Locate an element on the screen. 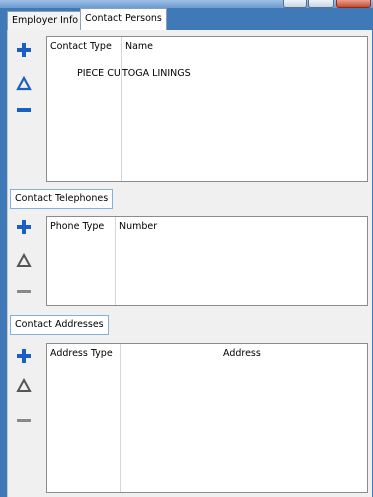 Image resolution: width=373 pixels, height=497 pixels. column-header-name: Name is located at coordinates (139, 46).